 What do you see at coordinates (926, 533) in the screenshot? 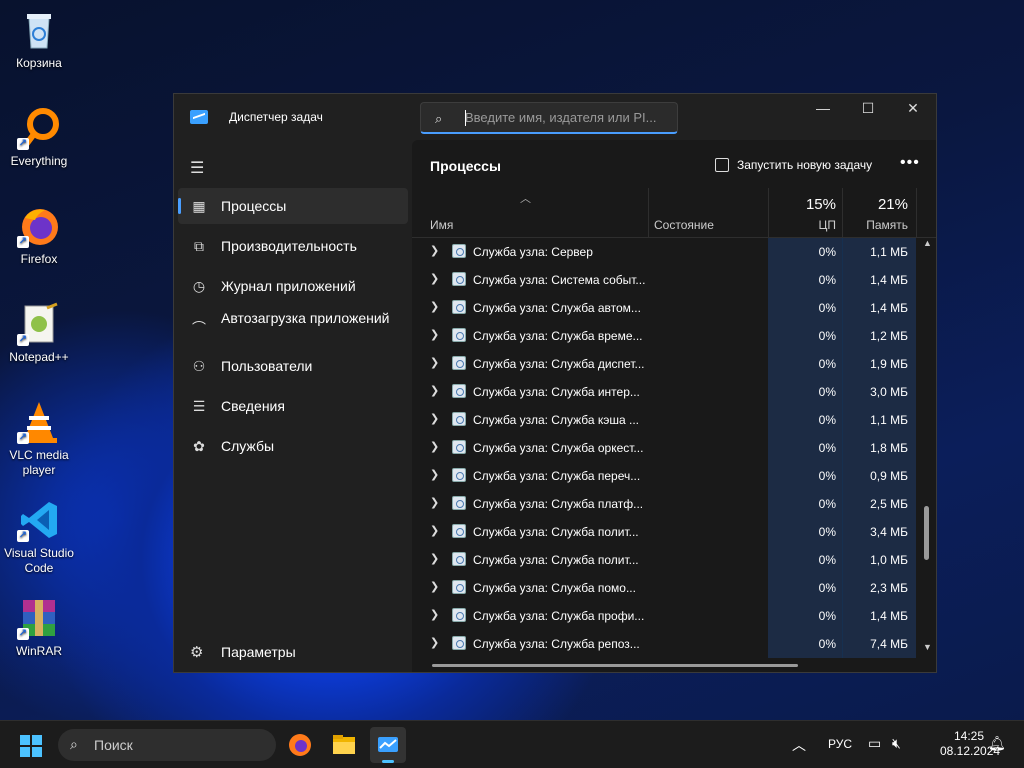
I see `scrollbar-thumb` at bounding box center [926, 533].